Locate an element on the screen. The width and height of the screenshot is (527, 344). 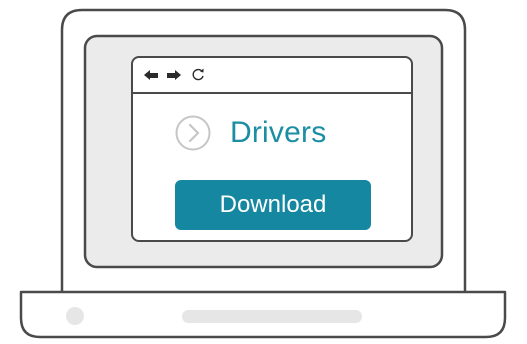
back-arrow-icon is located at coordinates (151, 75).